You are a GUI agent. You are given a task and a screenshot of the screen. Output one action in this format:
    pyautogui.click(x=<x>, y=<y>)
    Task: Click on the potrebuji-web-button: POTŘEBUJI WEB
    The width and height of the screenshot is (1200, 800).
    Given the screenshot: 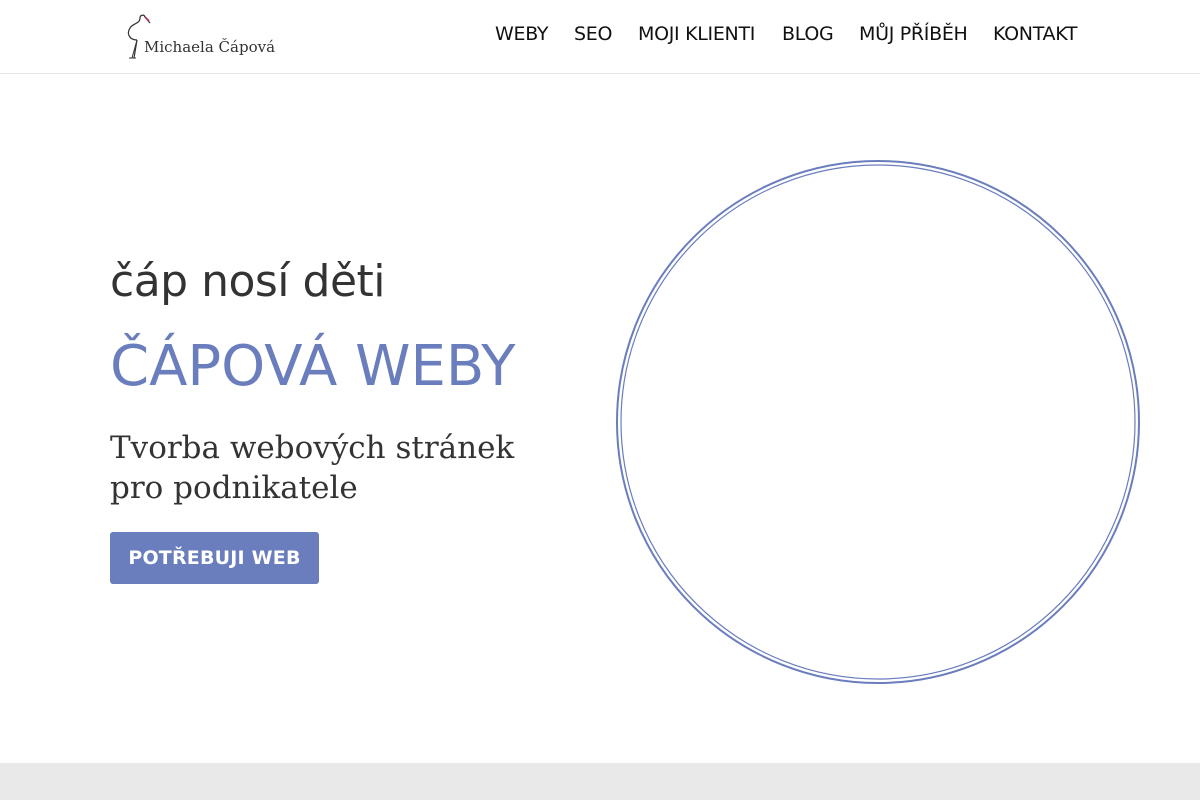 What is the action you would take?
    pyautogui.click(x=214, y=558)
    